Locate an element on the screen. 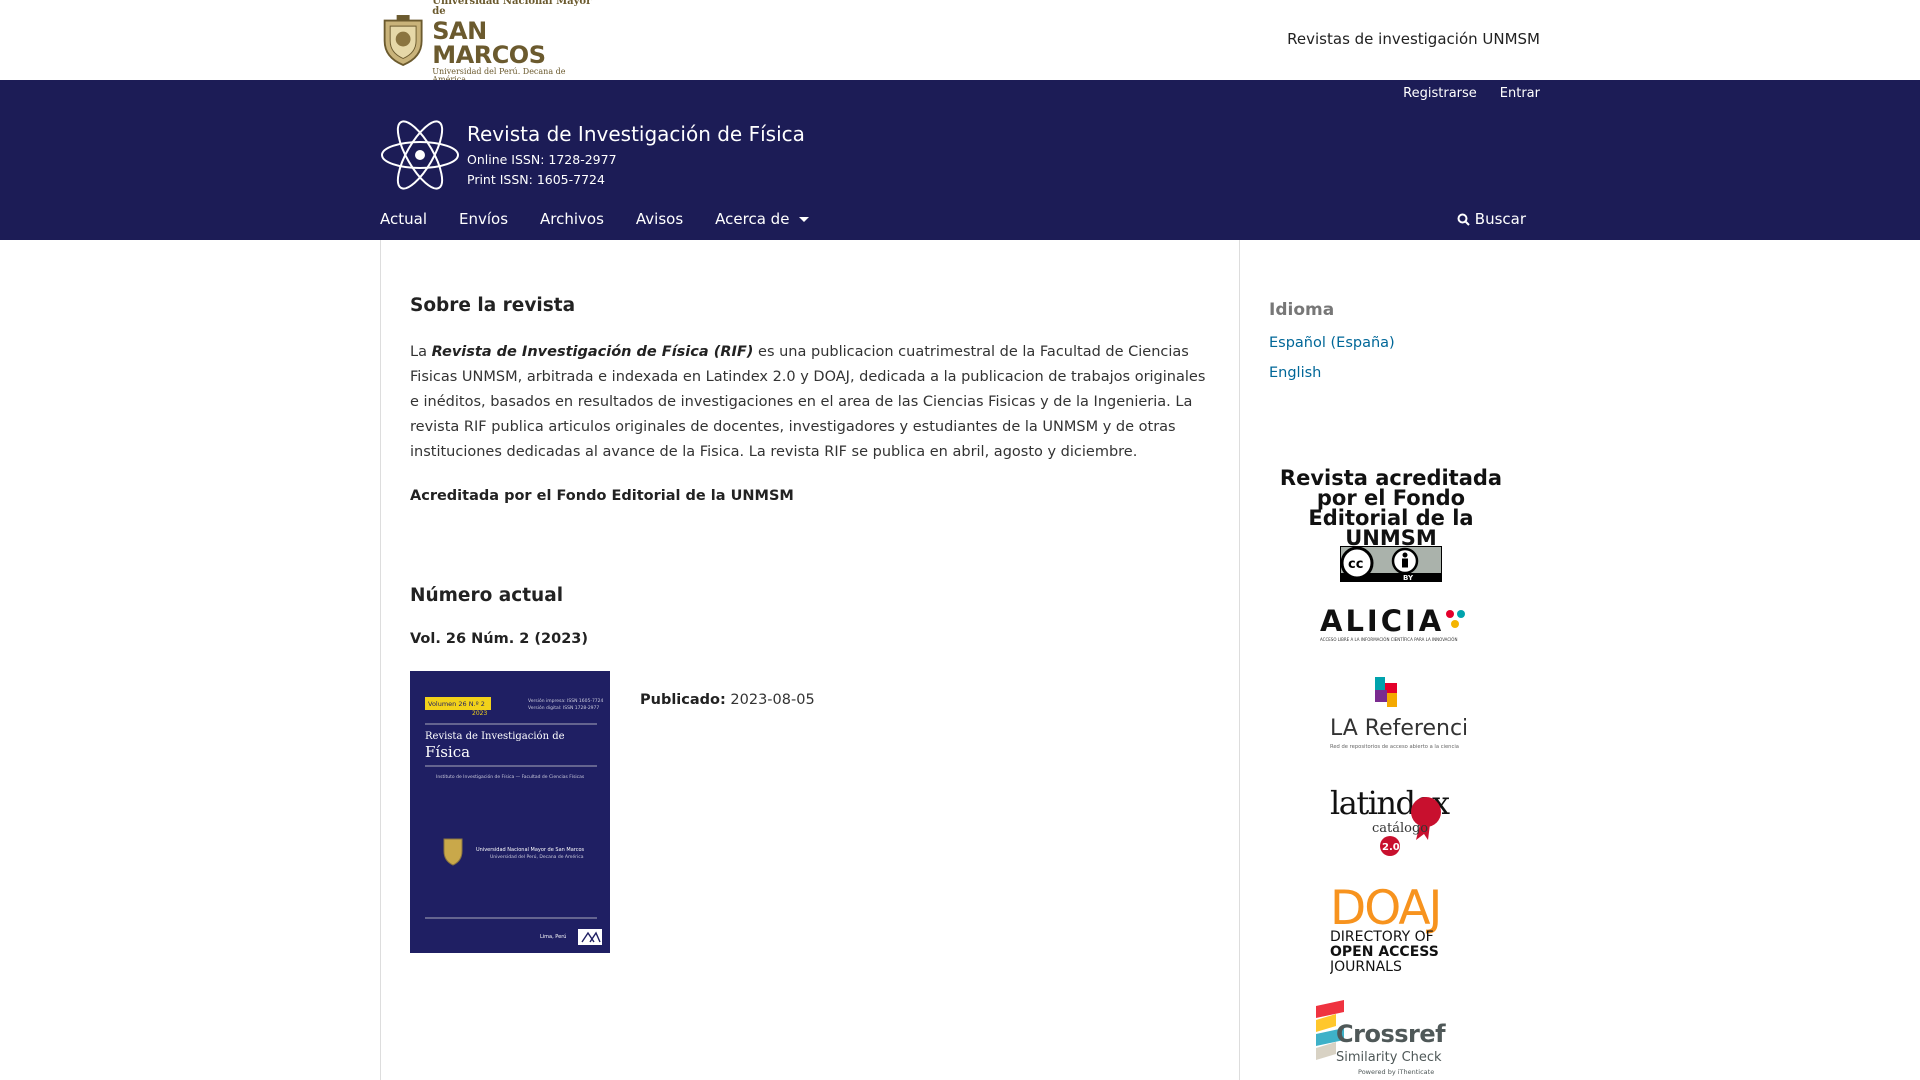  crossref-line2: Powered by iThenticate is located at coordinates (1396, 1072).